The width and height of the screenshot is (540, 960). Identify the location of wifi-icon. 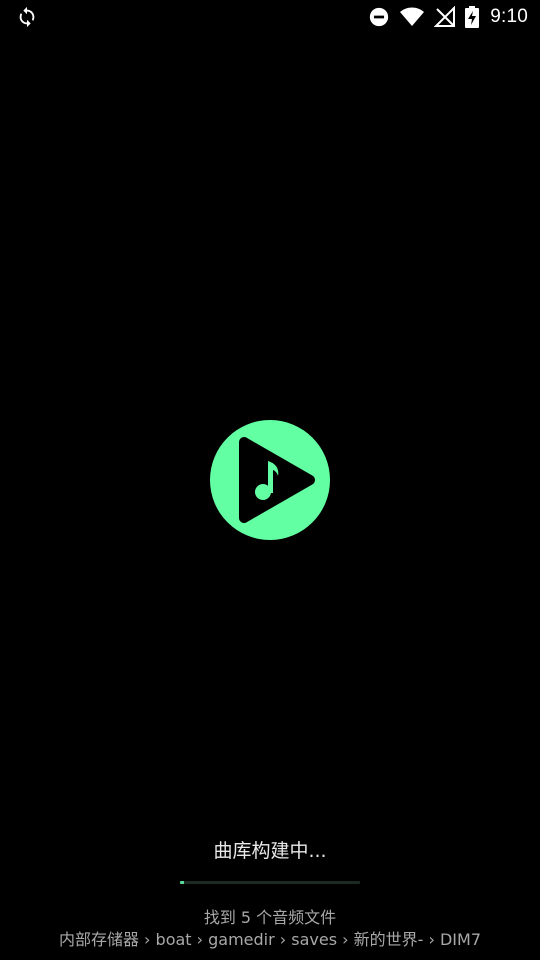
(412, 17).